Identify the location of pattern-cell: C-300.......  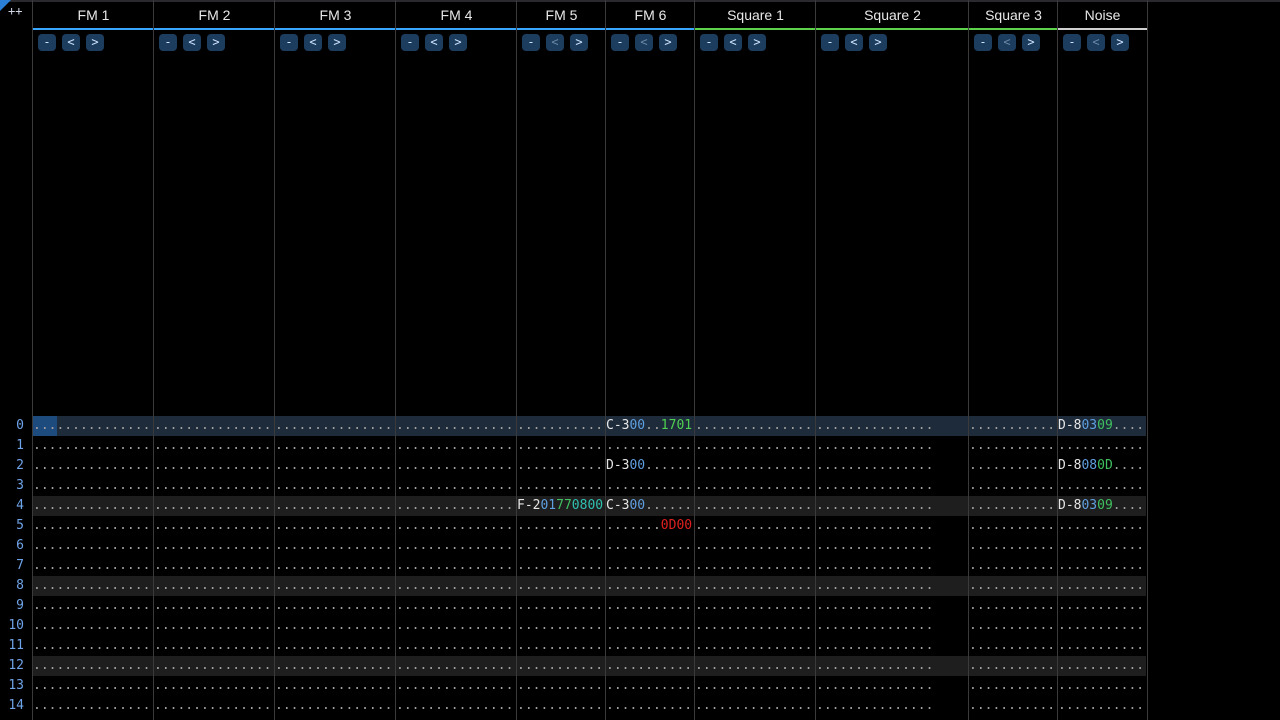
(650, 506).